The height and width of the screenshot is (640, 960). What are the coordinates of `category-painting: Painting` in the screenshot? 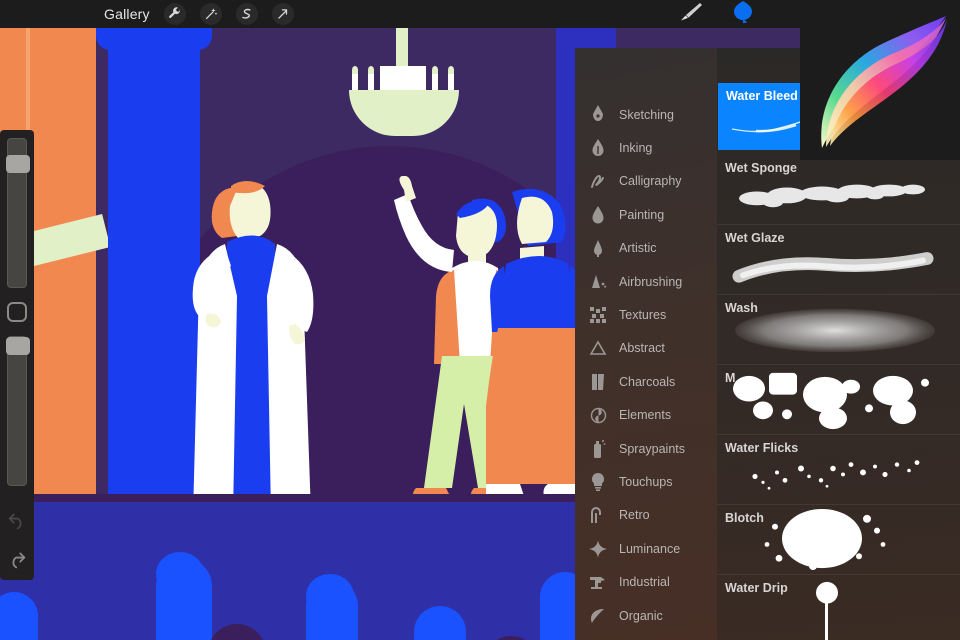 It's located at (646, 214).